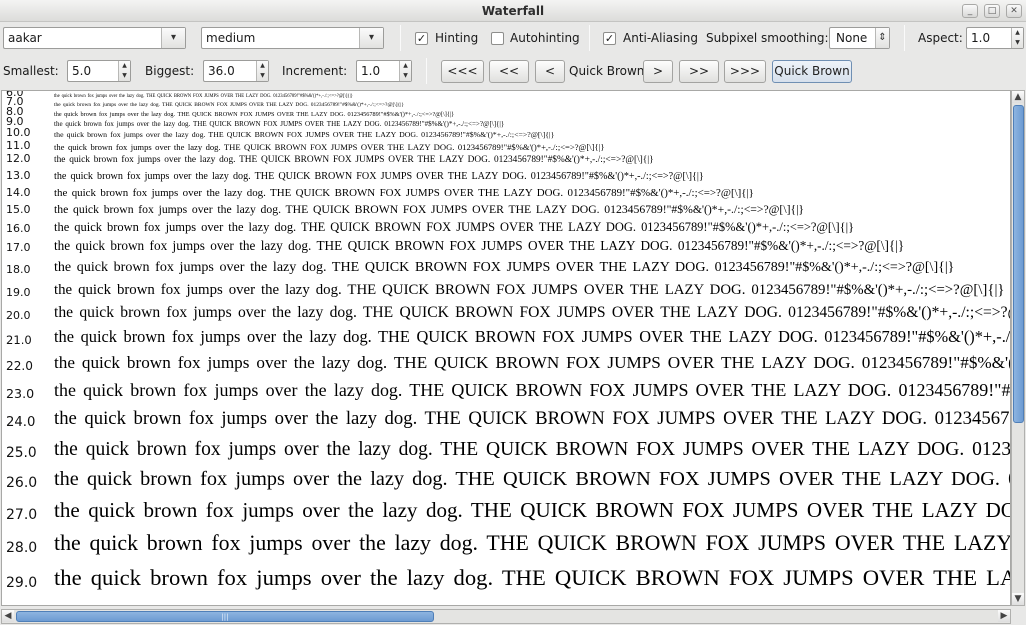 Image resolution: width=1026 pixels, height=625 pixels. What do you see at coordinates (745, 71) in the screenshot?
I see `last-page-button: >>>` at bounding box center [745, 71].